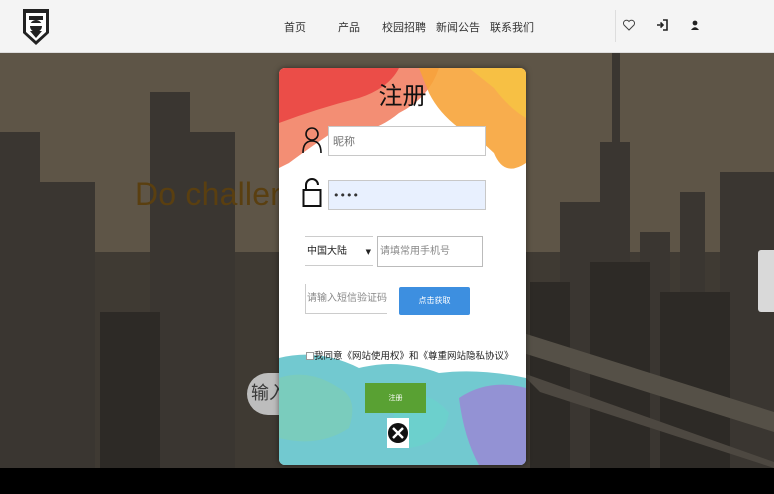 This screenshot has height=494, width=774. What do you see at coordinates (407, 195) in the screenshot?
I see `password-input` at bounding box center [407, 195].